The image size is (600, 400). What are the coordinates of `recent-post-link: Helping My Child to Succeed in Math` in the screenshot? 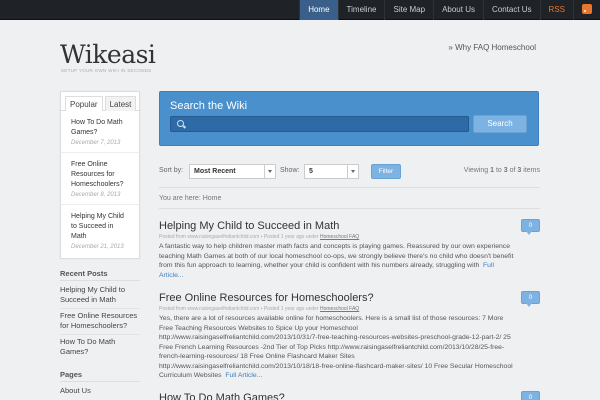 It's located at (100, 296).